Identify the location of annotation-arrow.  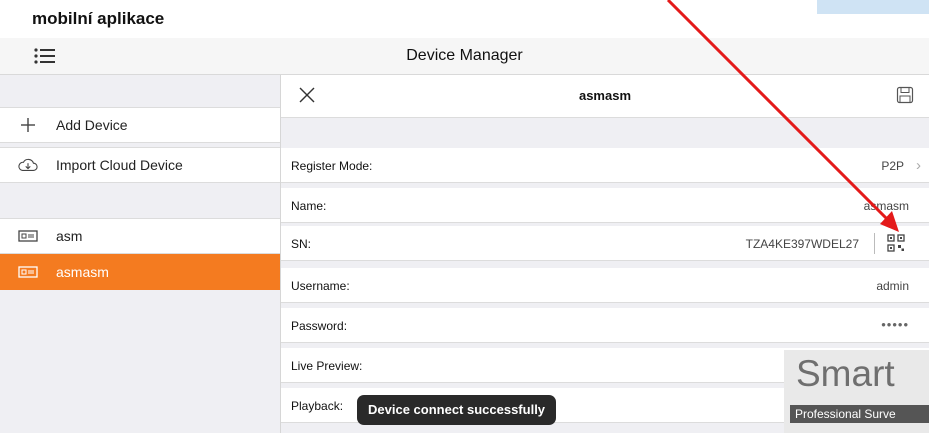
(782, 116).